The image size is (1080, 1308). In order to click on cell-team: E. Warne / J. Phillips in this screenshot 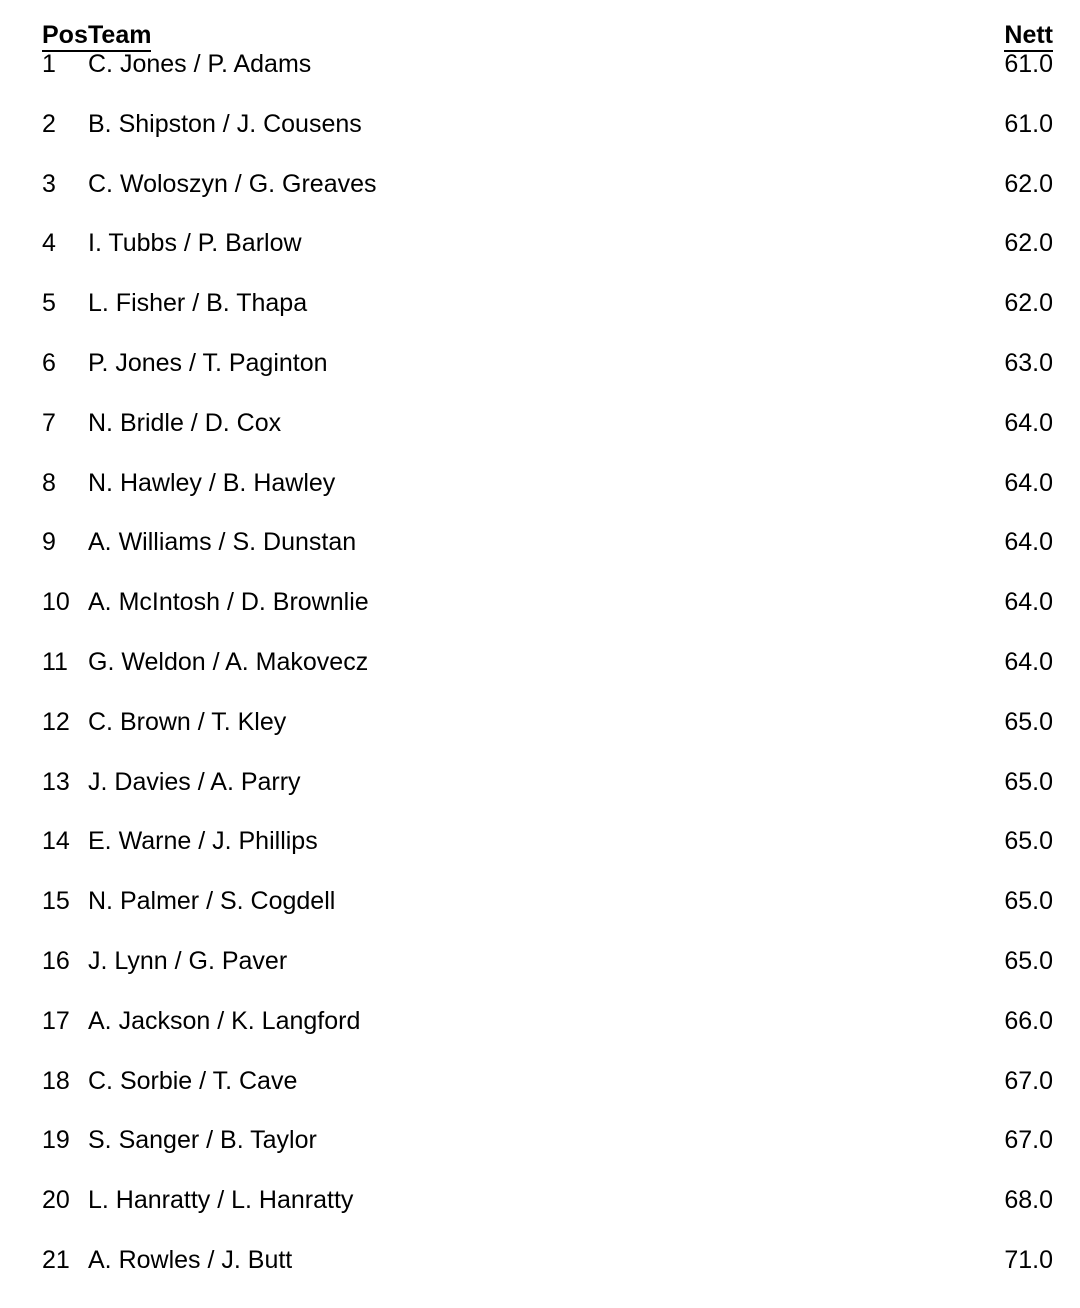, I will do `click(203, 842)`.